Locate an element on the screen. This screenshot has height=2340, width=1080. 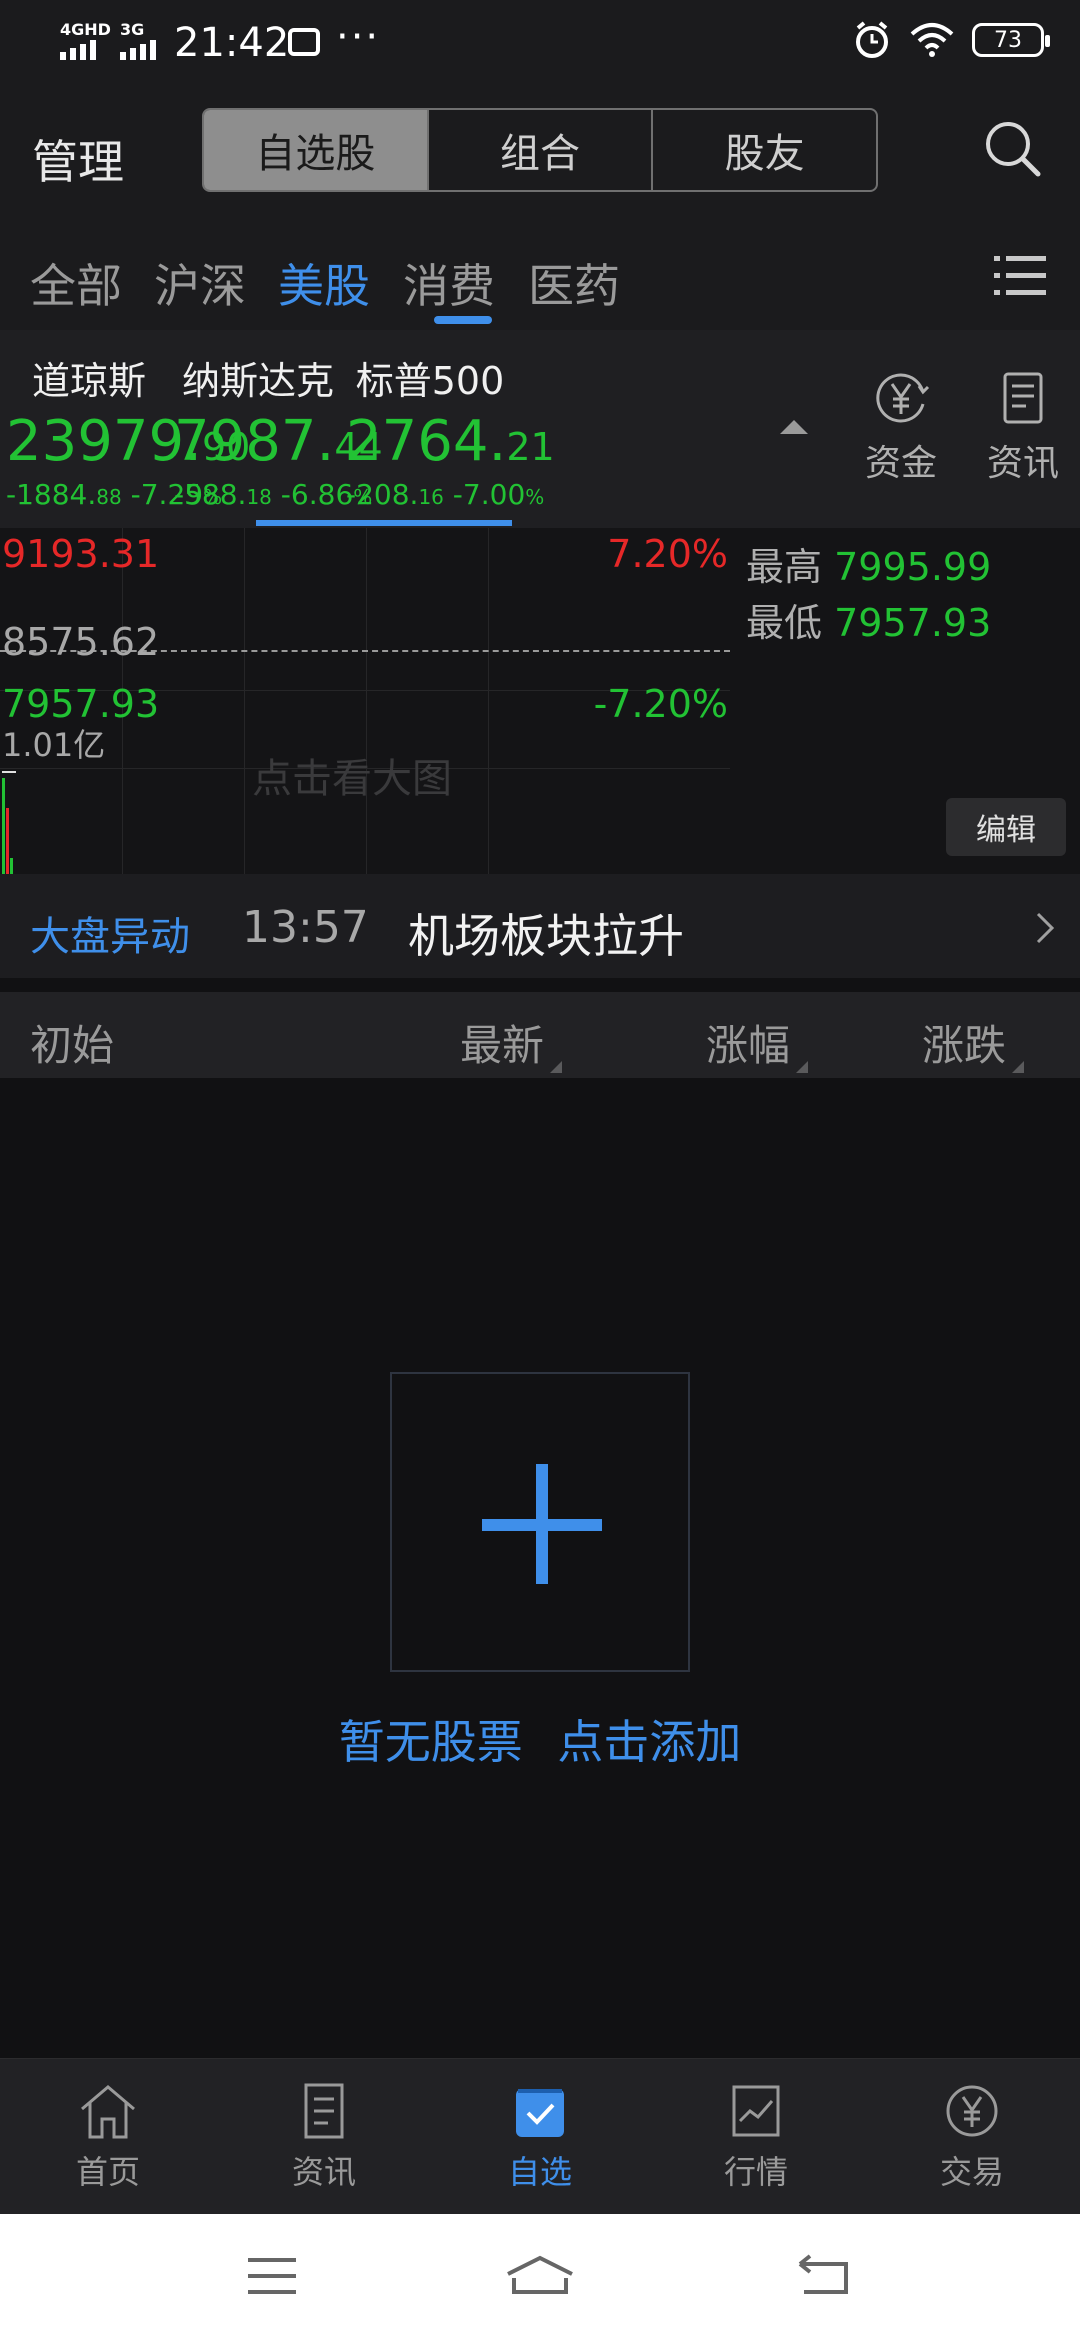
low-row: 最低 7957.93 is located at coordinates (868, 619).